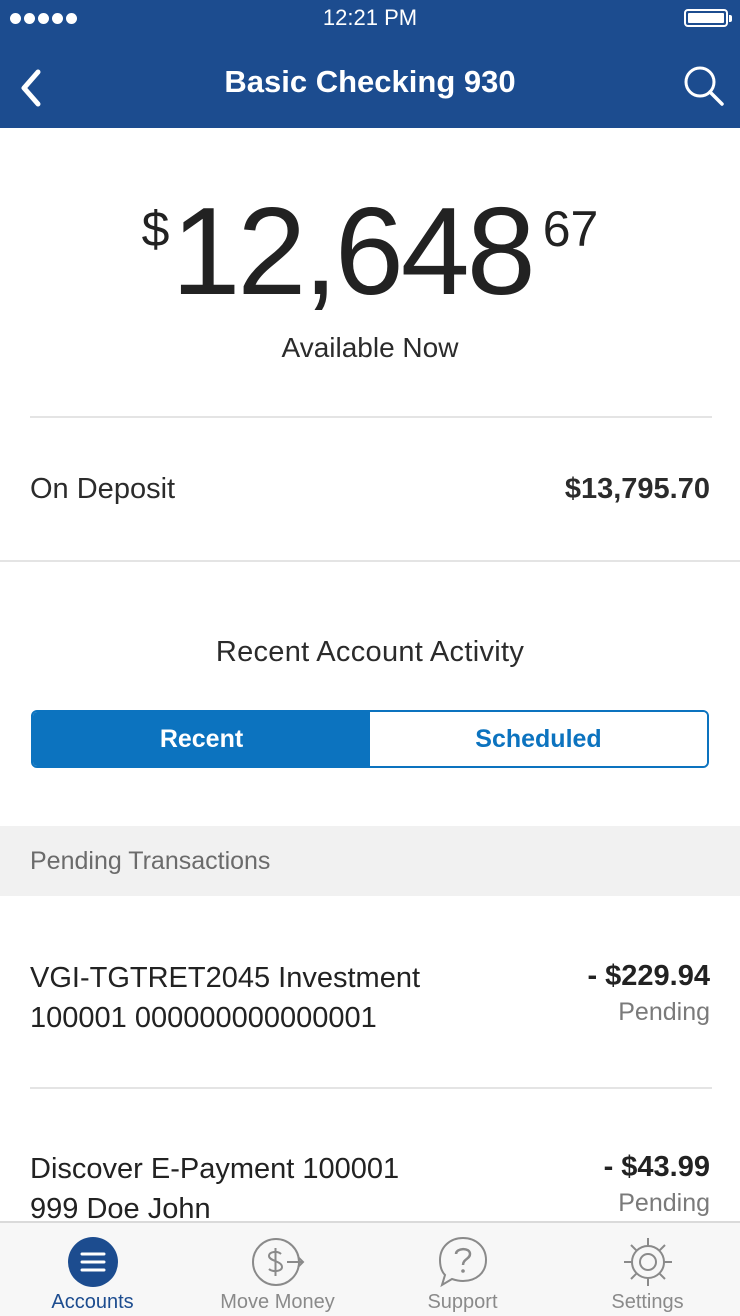 The height and width of the screenshot is (1316, 740). I want to click on activity-segmented-control: Recent Scheduled, so click(370, 739).